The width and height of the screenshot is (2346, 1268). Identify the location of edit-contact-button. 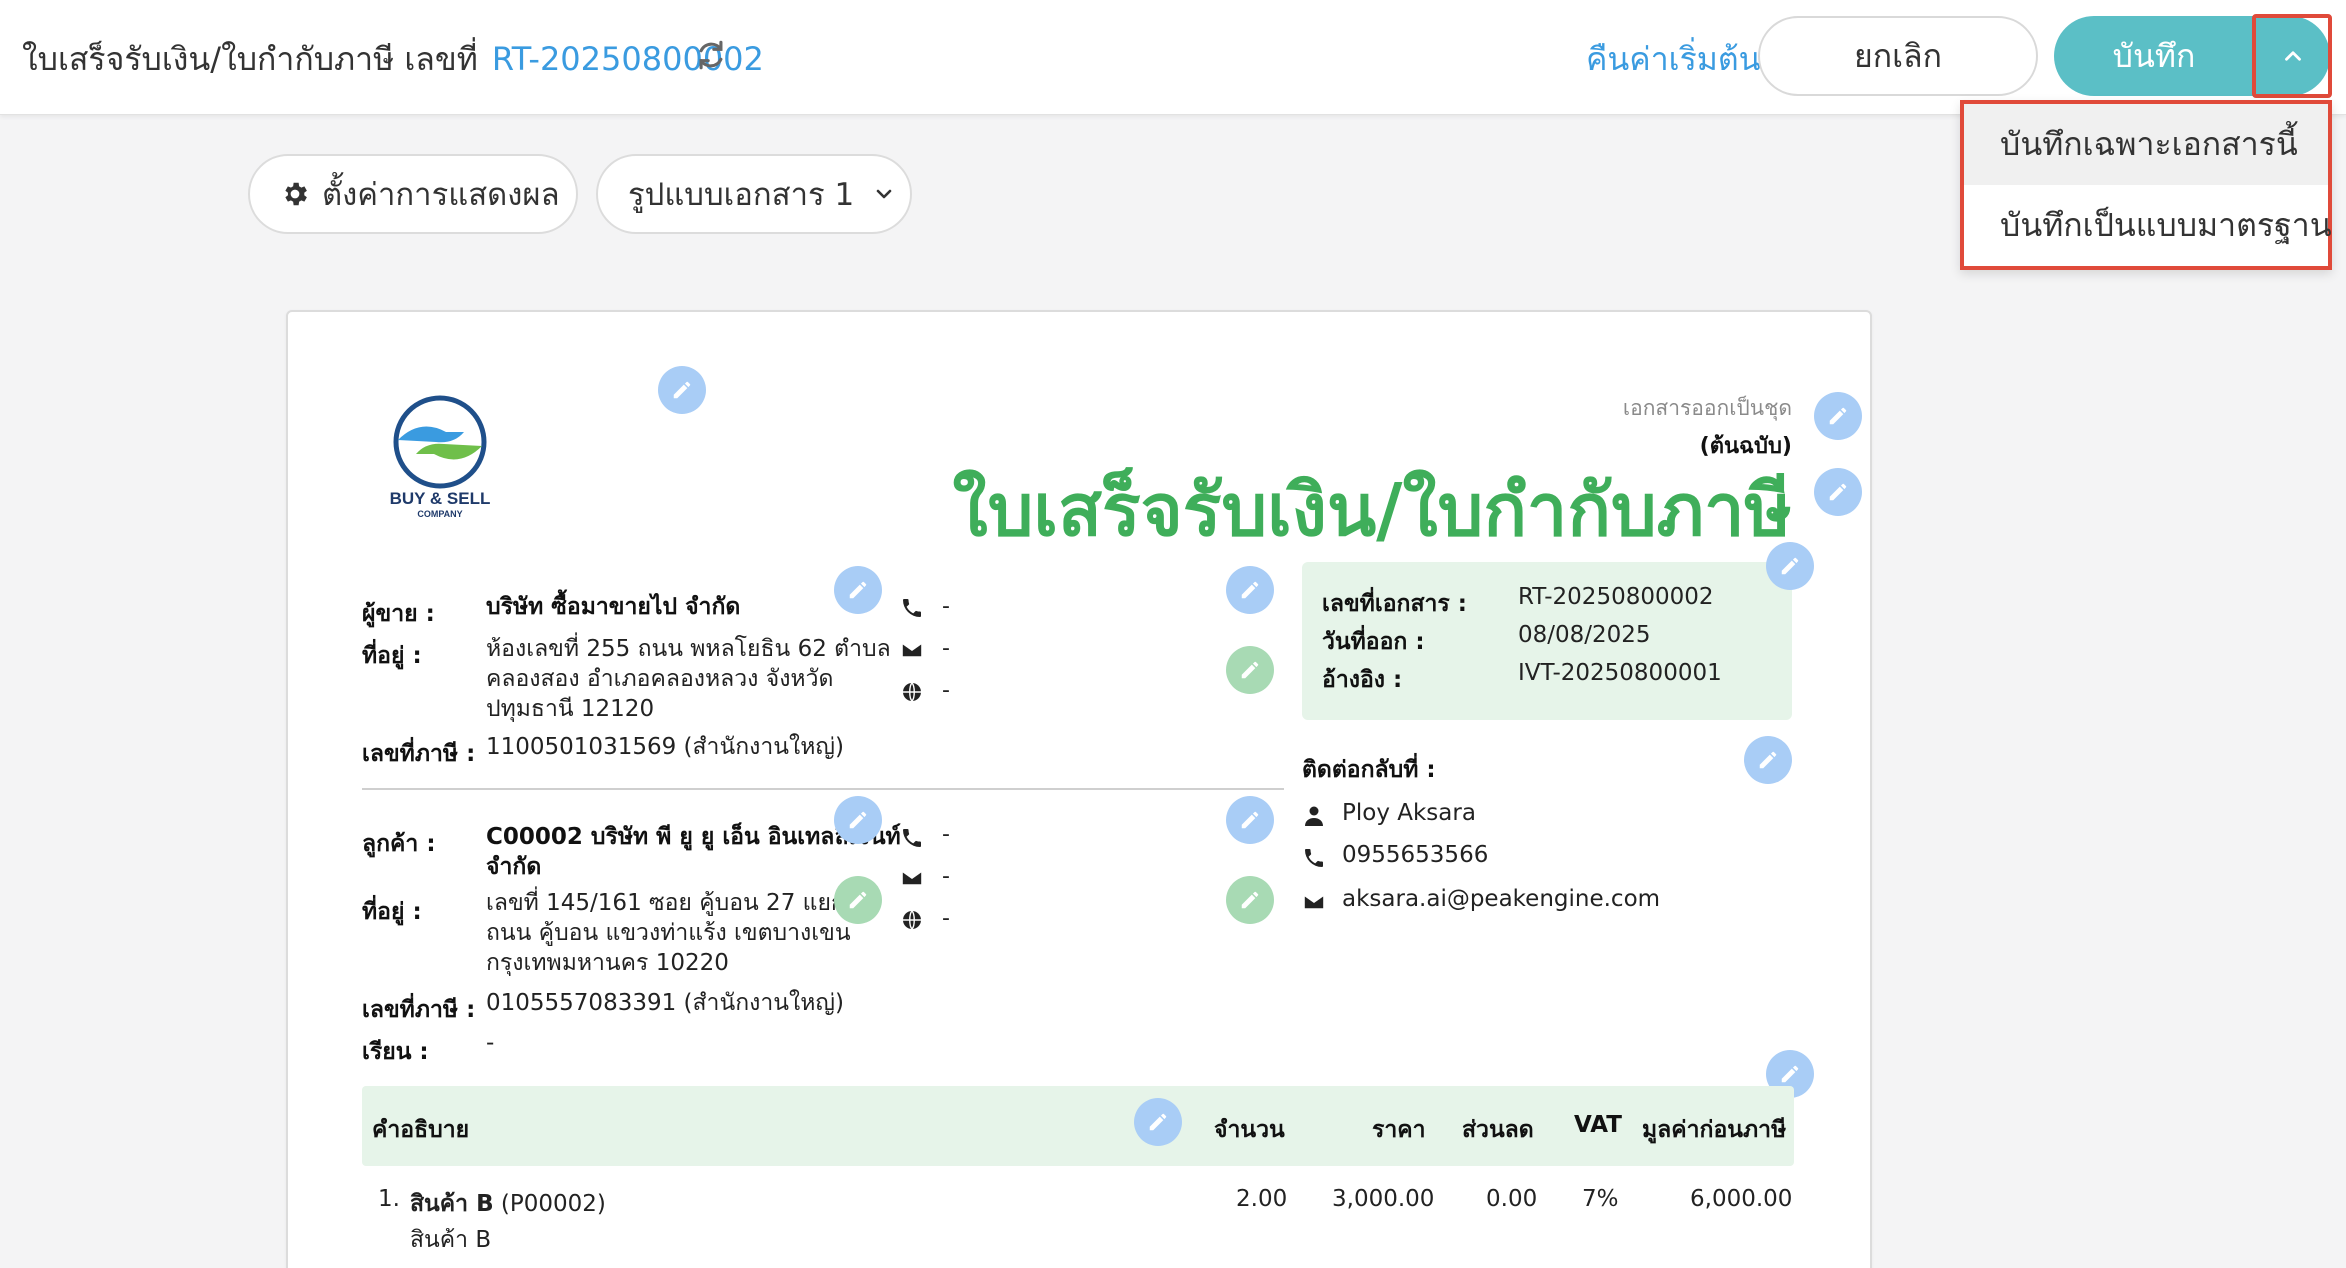
(1768, 760).